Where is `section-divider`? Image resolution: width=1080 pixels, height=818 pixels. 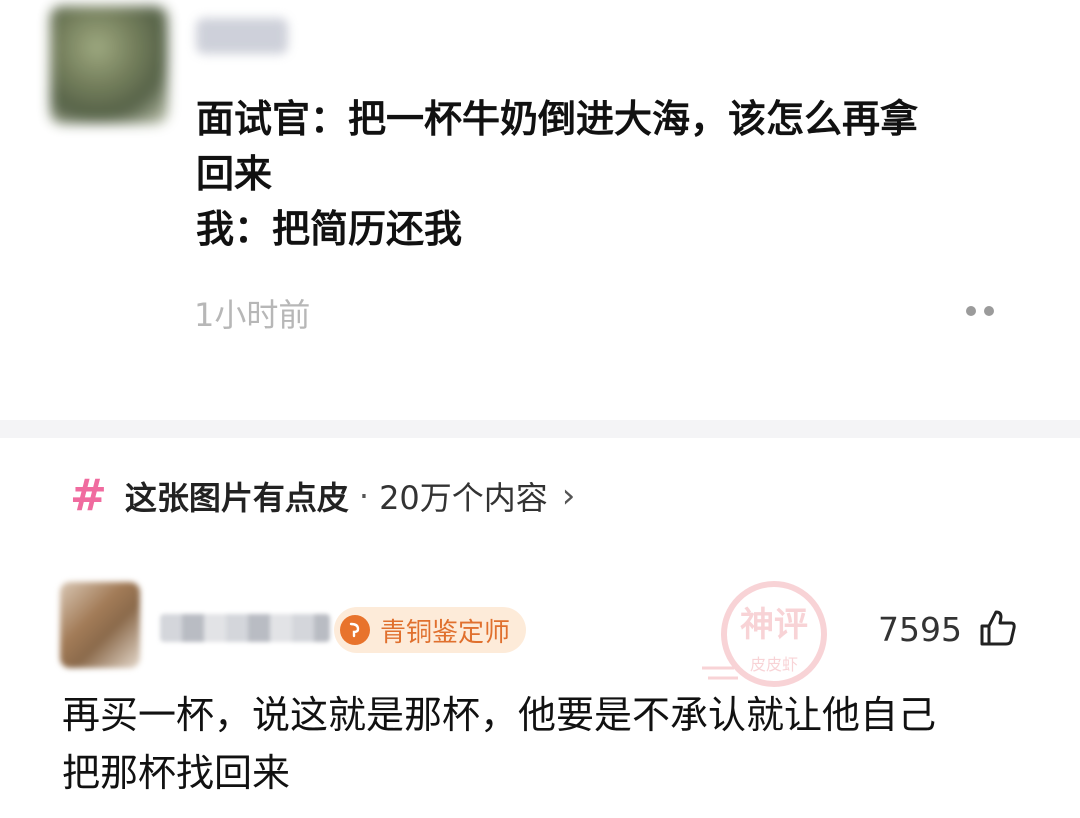 section-divider is located at coordinates (540, 429).